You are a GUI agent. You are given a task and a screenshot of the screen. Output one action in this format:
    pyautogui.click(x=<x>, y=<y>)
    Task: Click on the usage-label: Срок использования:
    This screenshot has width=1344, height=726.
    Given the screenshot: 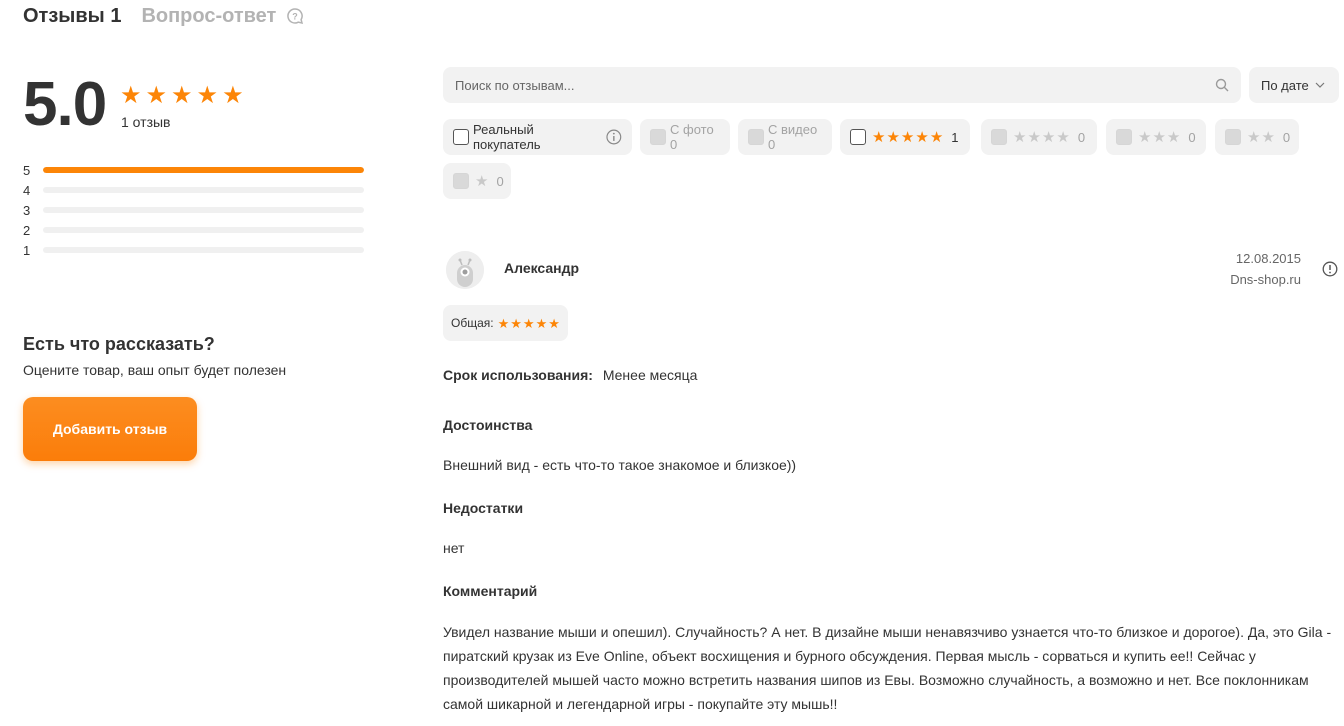 What is the action you would take?
    pyautogui.click(x=518, y=375)
    